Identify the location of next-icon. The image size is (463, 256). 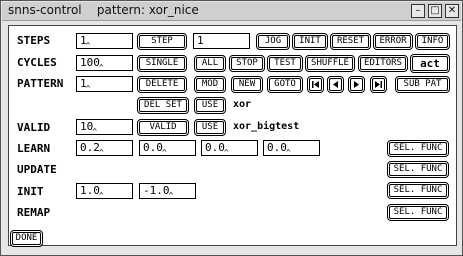
(356, 84).